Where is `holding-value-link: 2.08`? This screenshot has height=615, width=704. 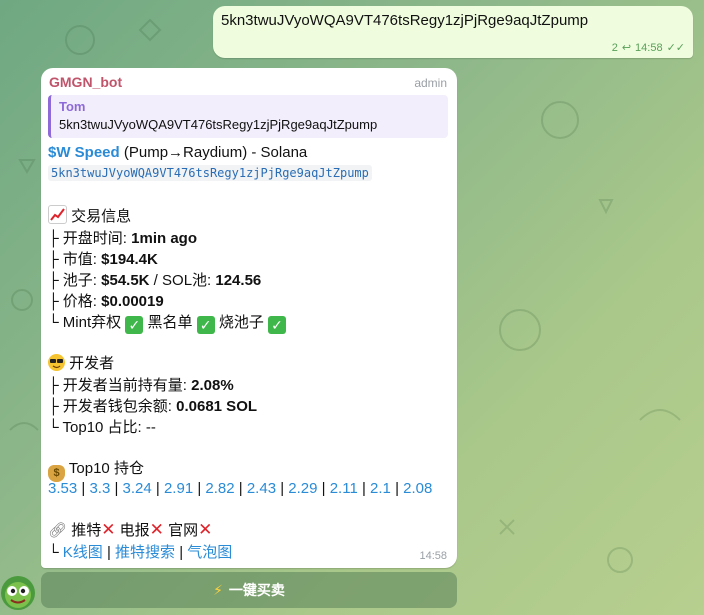 holding-value-link: 2.08 is located at coordinates (417, 488).